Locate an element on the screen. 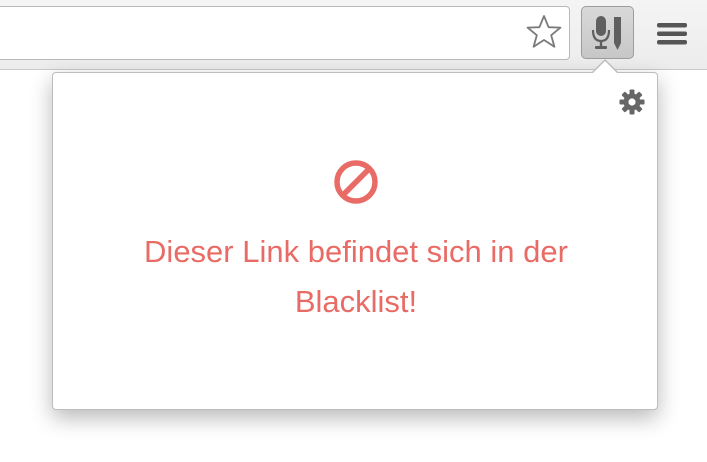 This screenshot has height=462, width=707. microphone-pencil-icon is located at coordinates (606, 32).